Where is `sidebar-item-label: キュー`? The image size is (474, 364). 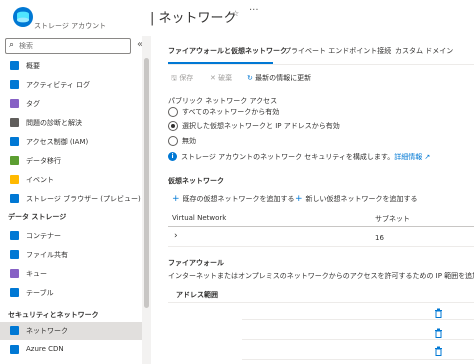 sidebar-item-label: キュー is located at coordinates (36, 274).